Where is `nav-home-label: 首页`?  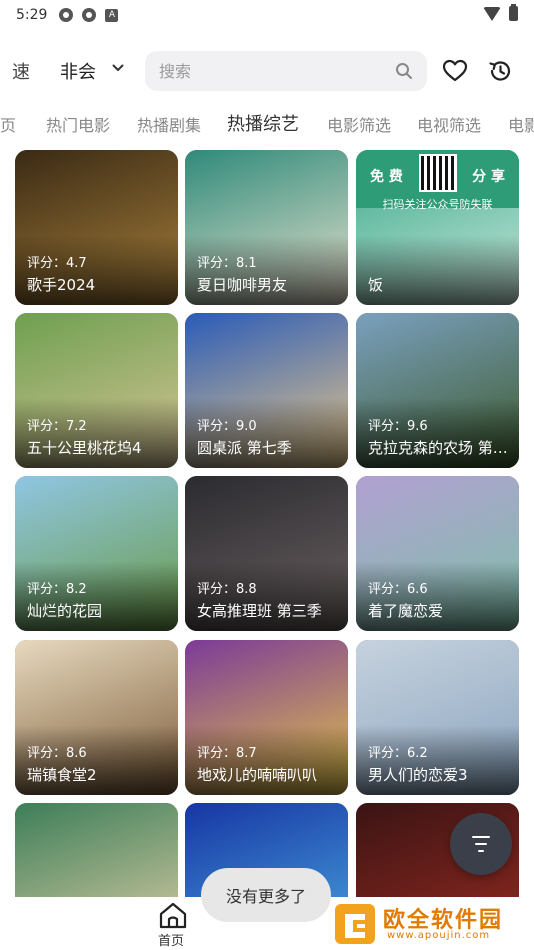
nav-home-label: 首页 is located at coordinates (171, 939).